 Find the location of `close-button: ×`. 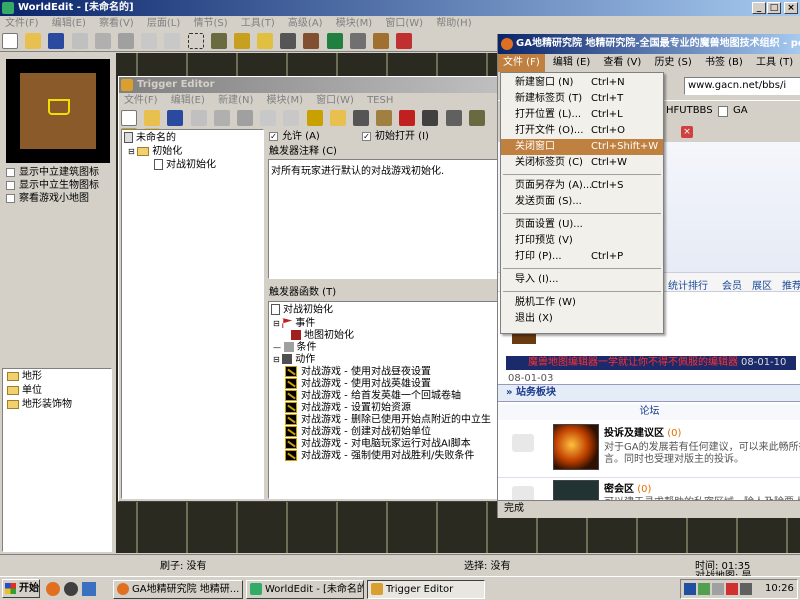

close-button: × is located at coordinates (791, 8).